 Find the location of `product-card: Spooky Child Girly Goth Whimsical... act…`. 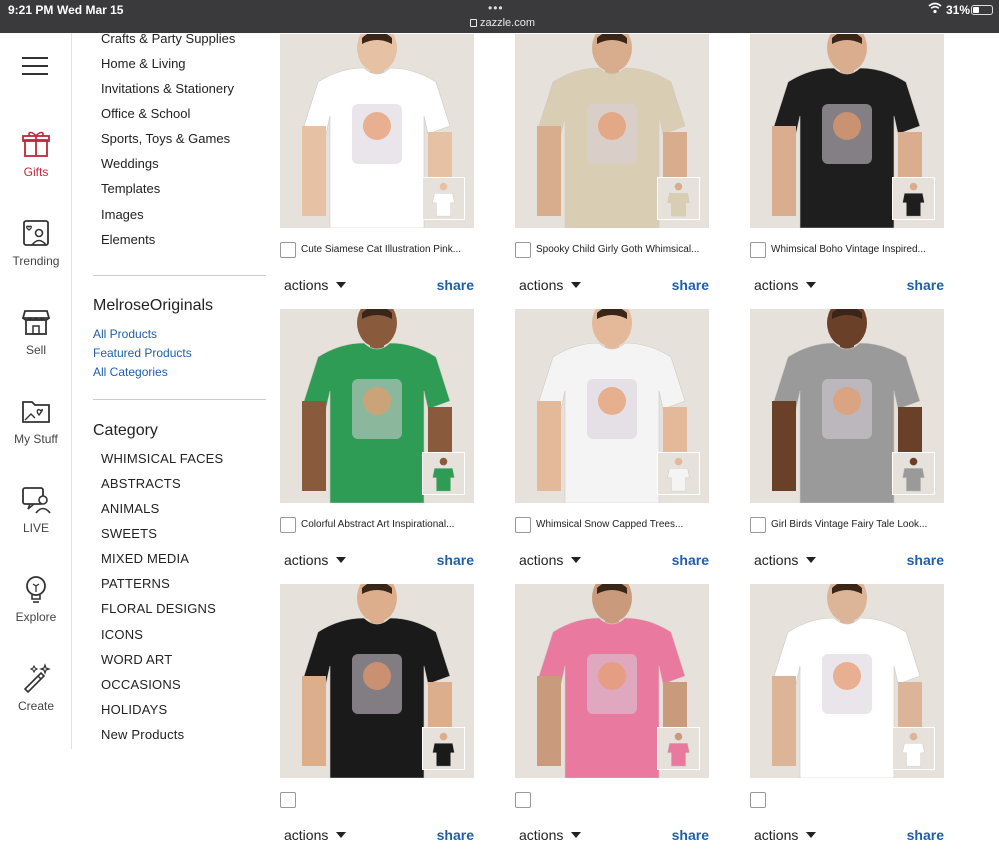

product-card: Spooky Child Girly Goth Whimsical... act… is located at coordinates (613, 169).